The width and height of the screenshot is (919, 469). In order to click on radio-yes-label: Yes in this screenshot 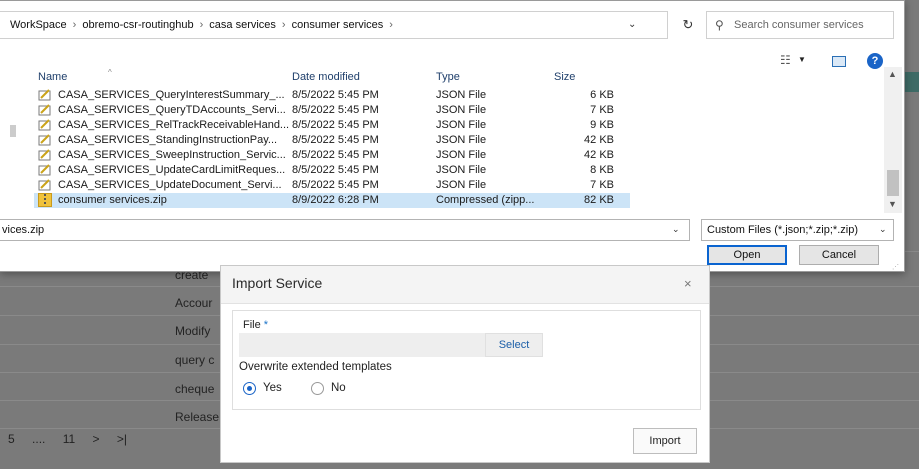, I will do `click(272, 388)`.